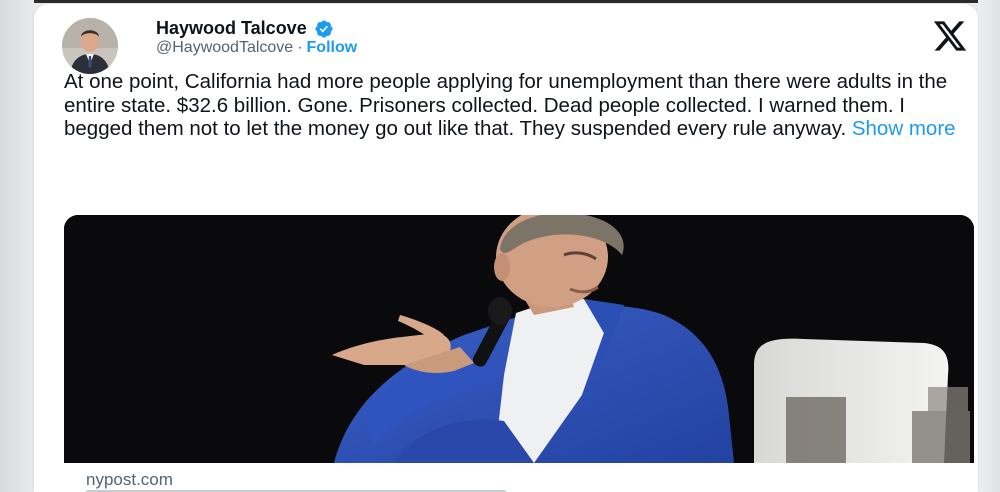 The height and width of the screenshot is (492, 1000). Describe the element at coordinates (224, 47) in the screenshot. I see `author-handle: @HaywoodTalcove` at that location.